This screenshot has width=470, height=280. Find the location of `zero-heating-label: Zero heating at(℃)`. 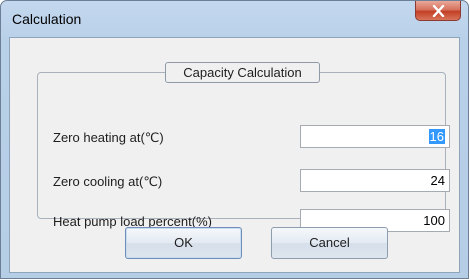

zero-heating-label: Zero heating at(℃) is located at coordinates (108, 137).